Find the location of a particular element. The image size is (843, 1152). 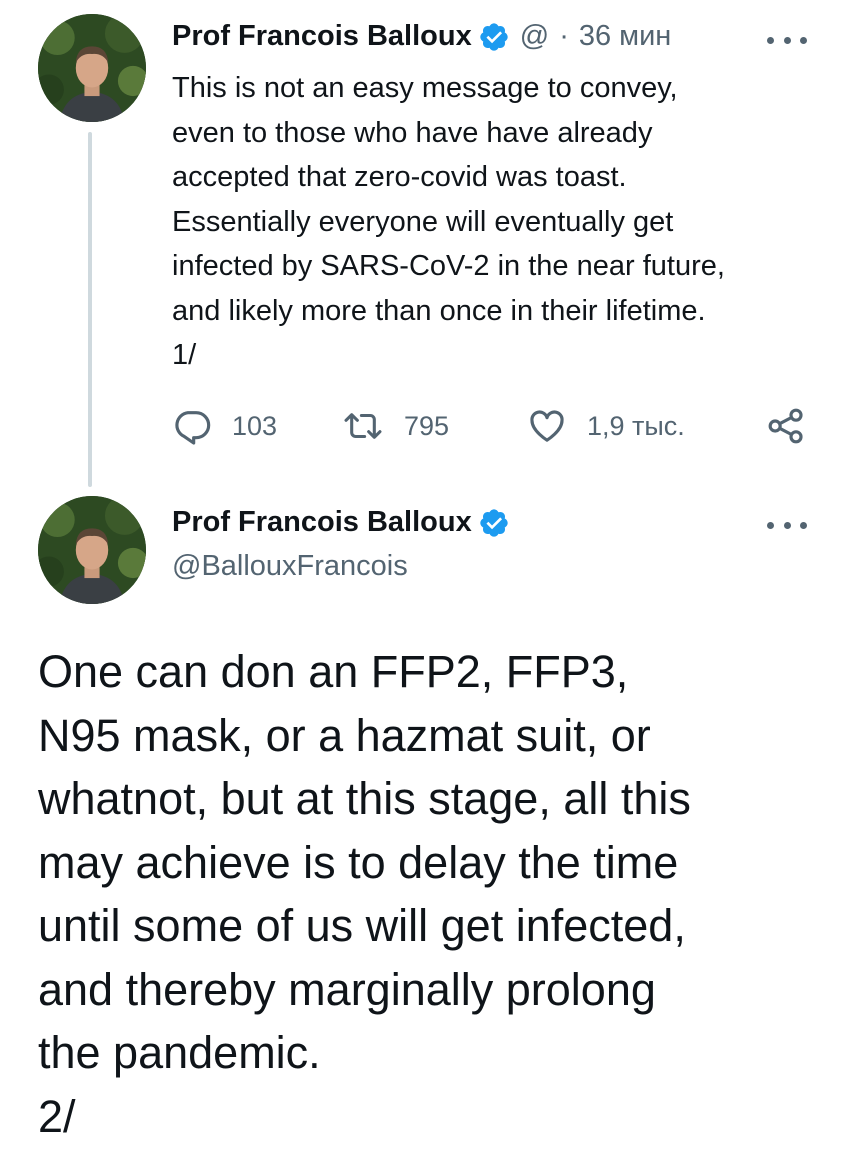

thread-line is located at coordinates (90, 309).